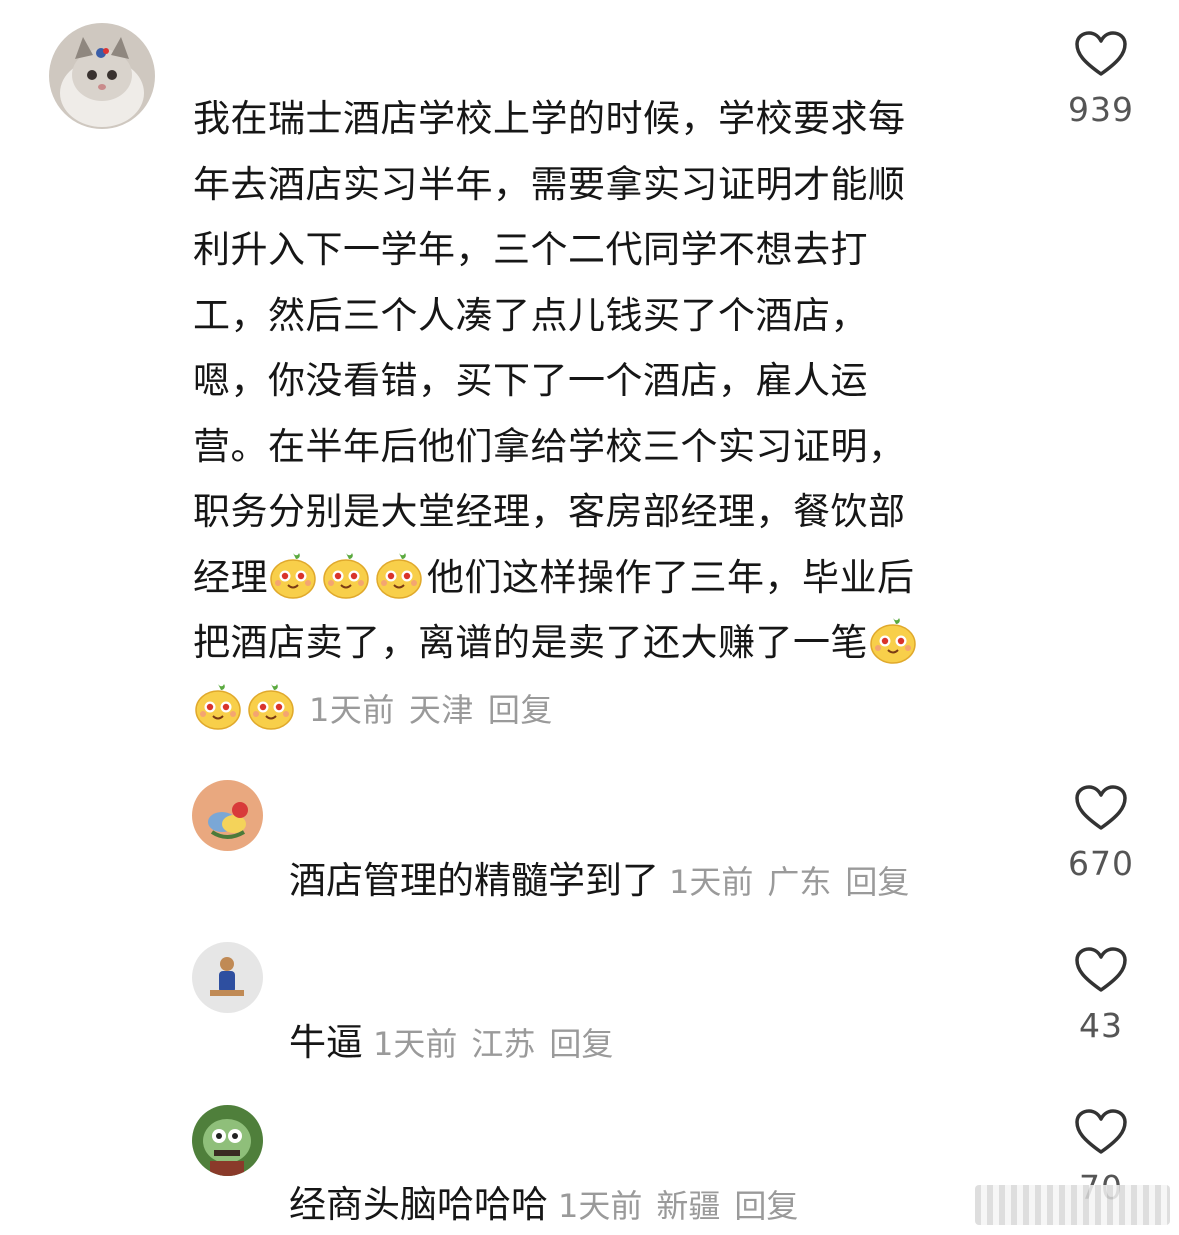  Describe the element at coordinates (530, 249) in the screenshot. I see `comment-line: 利升入下一学年，三个二代同学不想去打` at that location.